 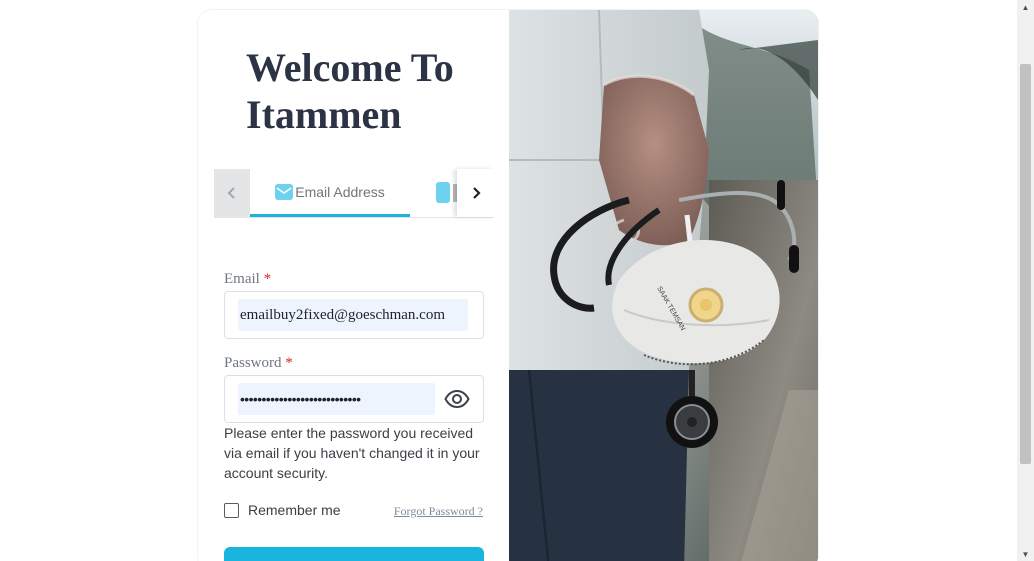 What do you see at coordinates (340, 191) in the screenshot?
I see `tab-email-label: Email Address` at bounding box center [340, 191].